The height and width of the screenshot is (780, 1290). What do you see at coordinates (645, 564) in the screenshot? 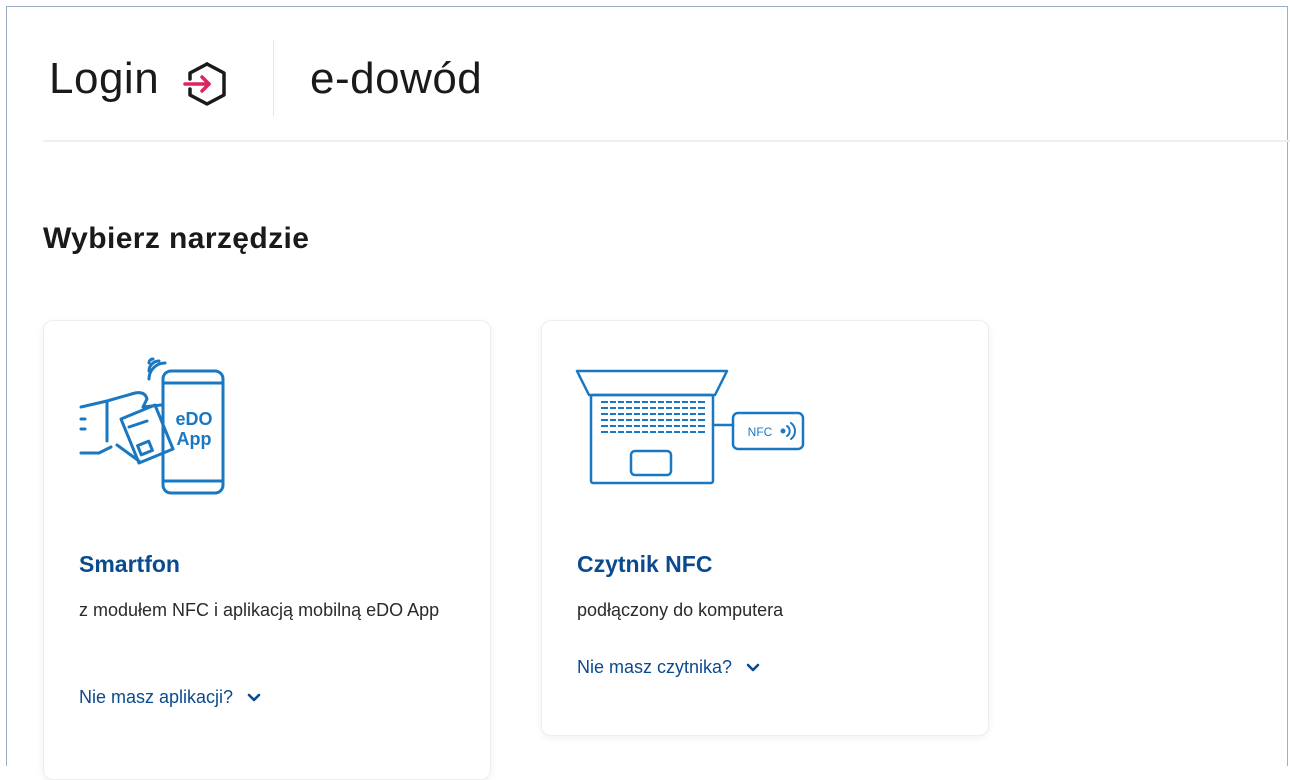
I see `card-title-nfc-reader: Czytnik NFC` at bounding box center [645, 564].